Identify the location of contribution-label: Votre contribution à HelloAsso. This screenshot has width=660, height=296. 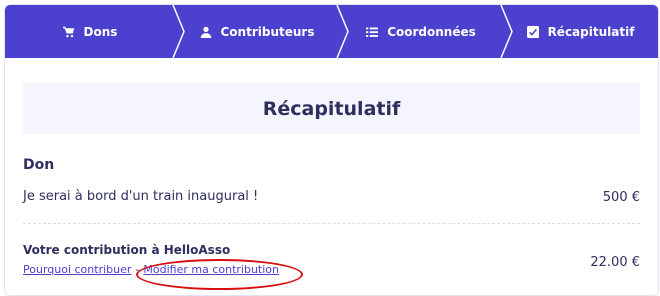
(127, 250).